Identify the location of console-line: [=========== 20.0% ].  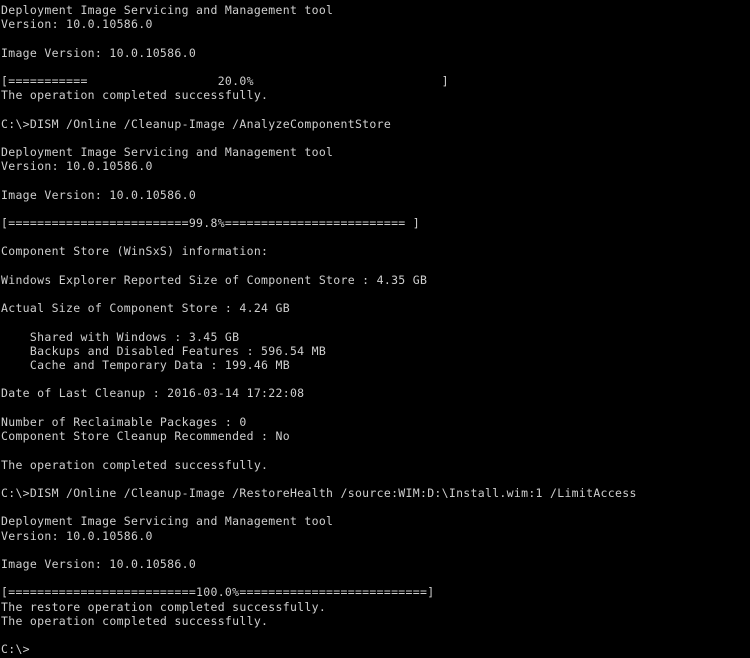
(225, 81).